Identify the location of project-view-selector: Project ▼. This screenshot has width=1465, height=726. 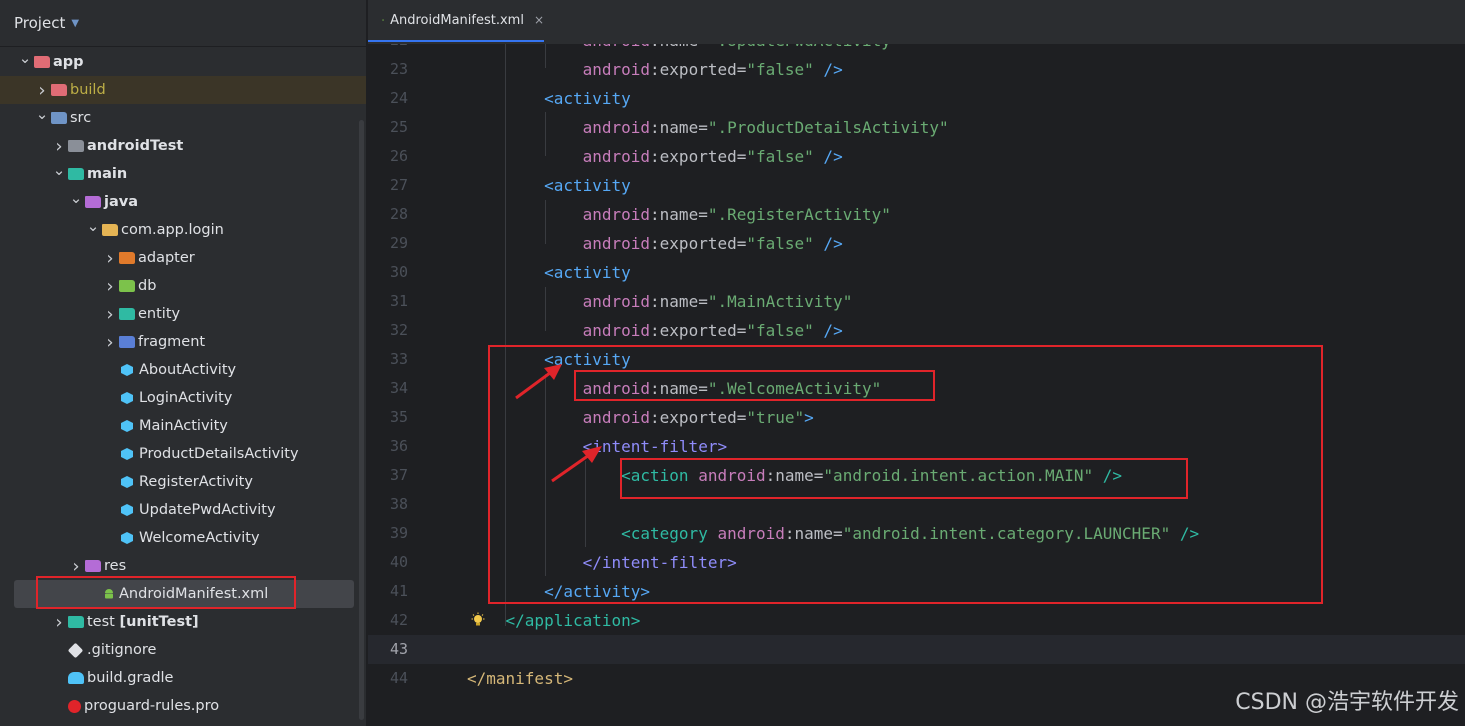
(183, 23).